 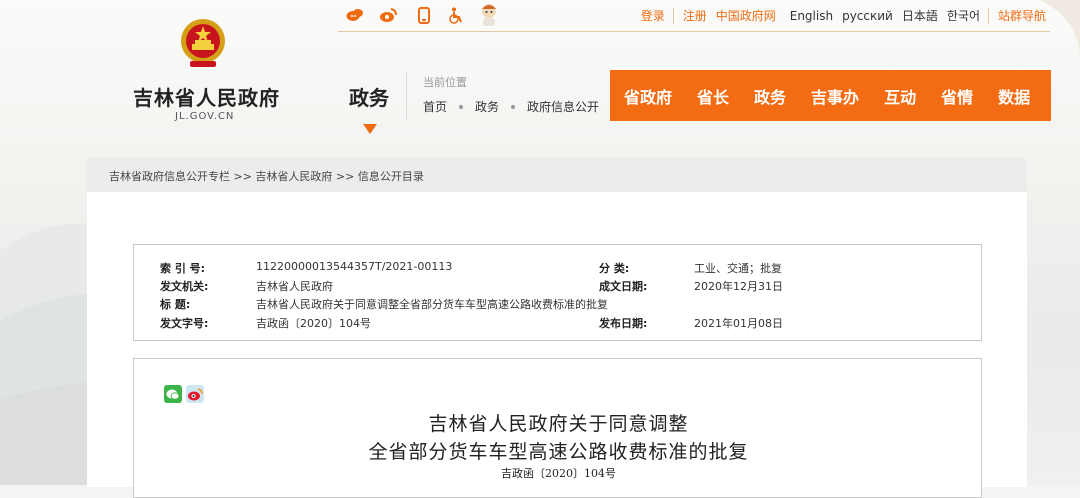 I want to click on section-title: 政务, so click(x=369, y=98).